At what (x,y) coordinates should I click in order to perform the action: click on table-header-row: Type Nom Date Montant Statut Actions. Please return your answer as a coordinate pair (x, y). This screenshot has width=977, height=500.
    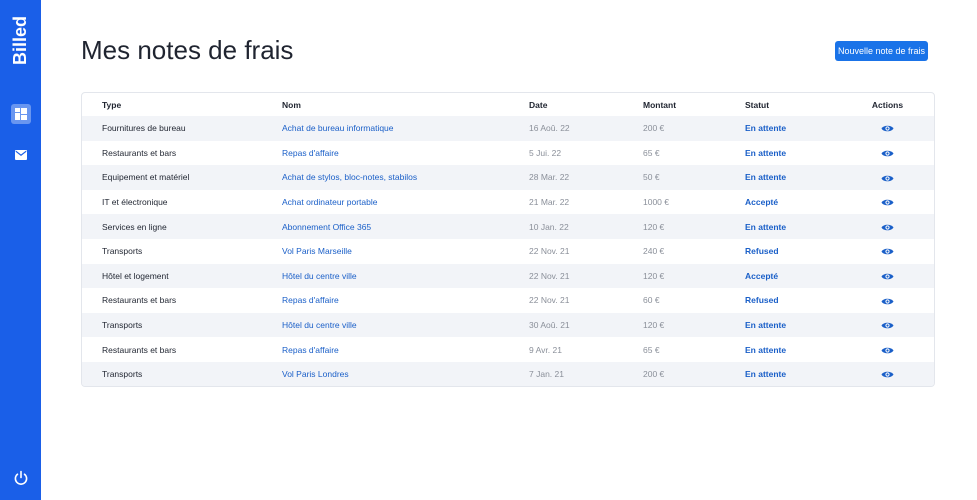
    Looking at the image, I should click on (508, 104).